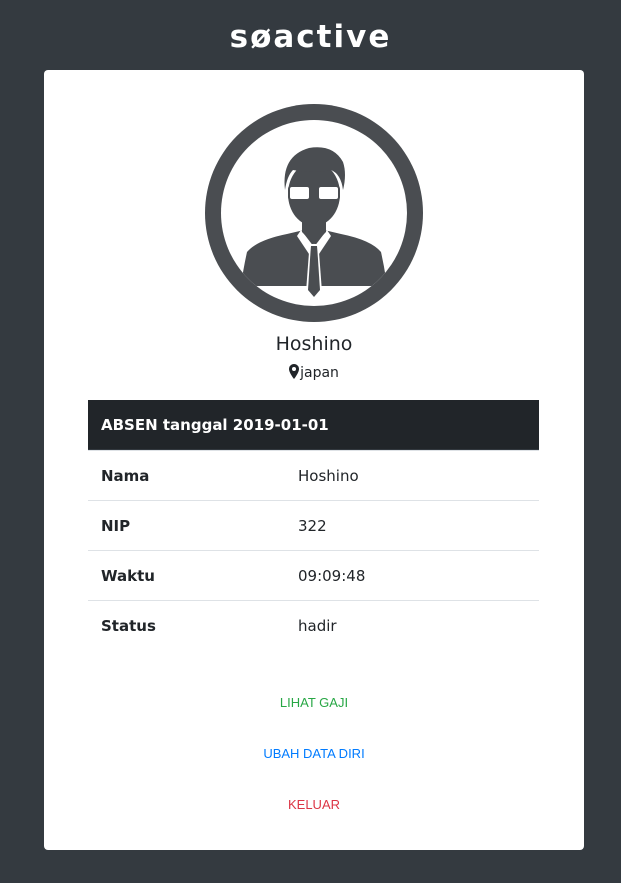  What do you see at coordinates (314, 344) in the screenshot?
I see `profile-name: Hoshino` at bounding box center [314, 344].